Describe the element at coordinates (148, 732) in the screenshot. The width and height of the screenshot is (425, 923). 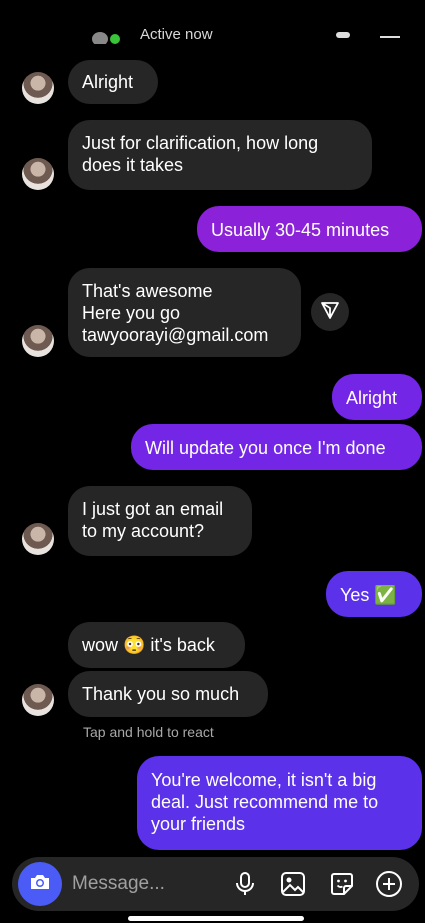
I see `reaction-hint: Tap and hold to react` at that location.